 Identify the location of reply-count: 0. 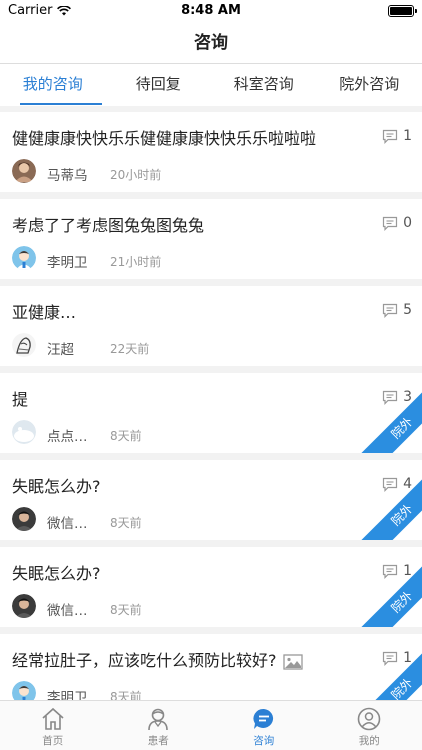
(397, 223).